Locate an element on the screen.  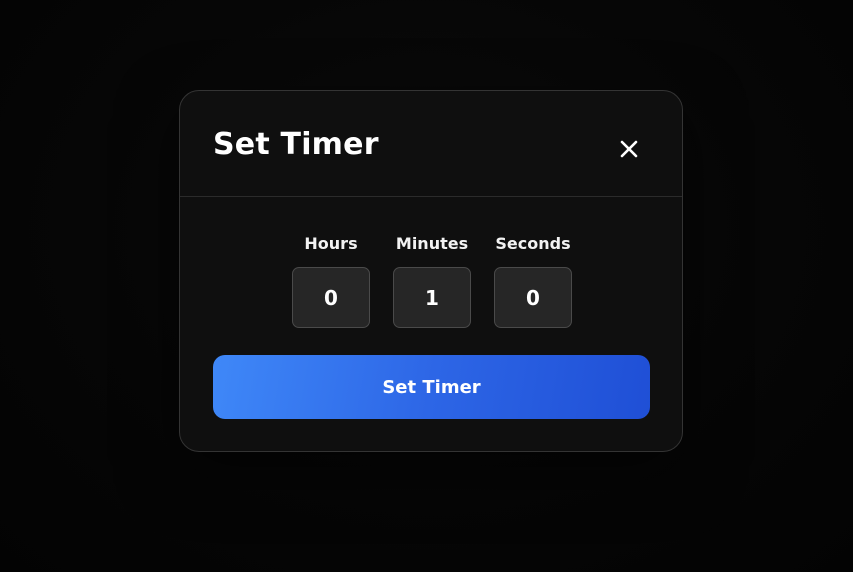
dialog-header: Set Timer is located at coordinates (431, 144).